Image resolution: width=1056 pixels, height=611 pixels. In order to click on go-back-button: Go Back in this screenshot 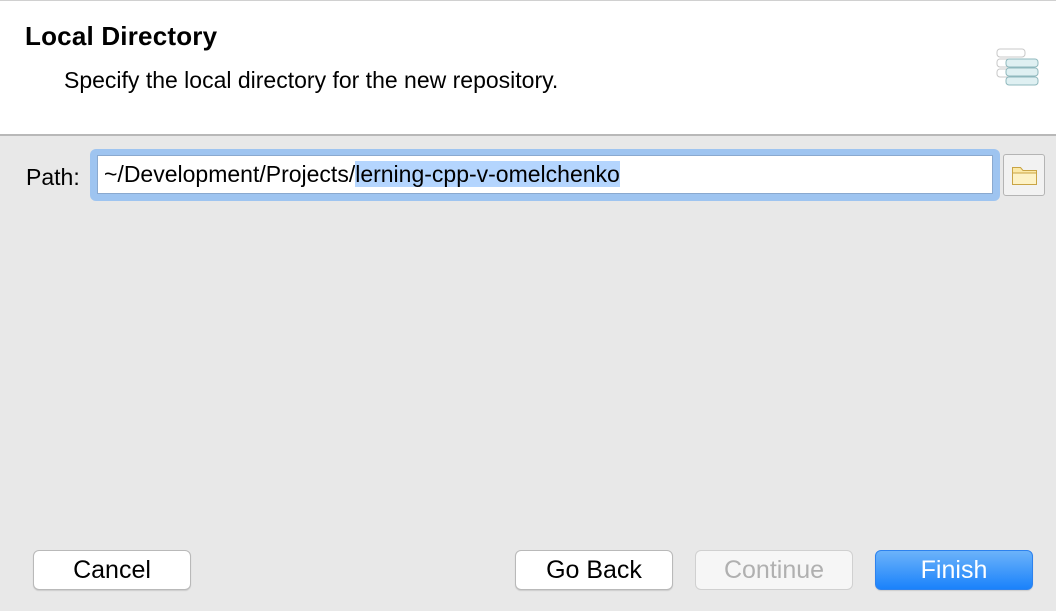, I will do `click(594, 570)`.